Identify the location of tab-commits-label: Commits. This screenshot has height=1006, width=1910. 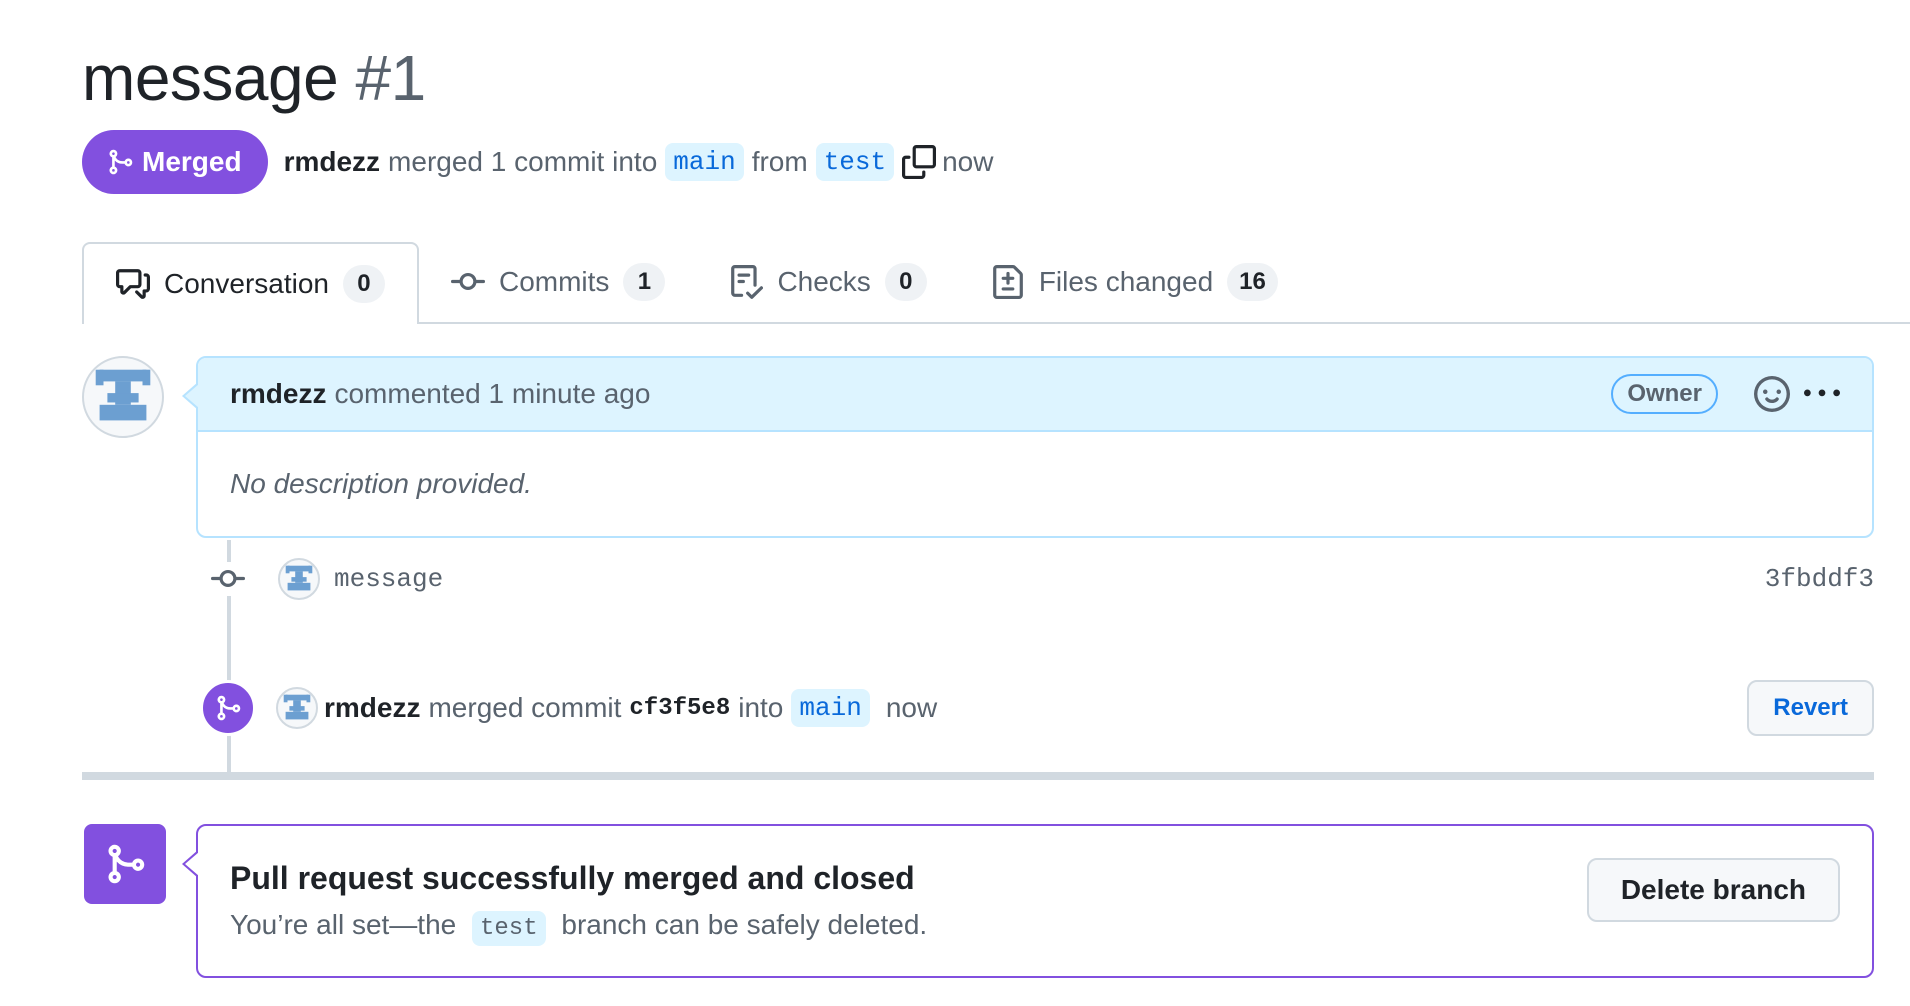
(554, 281).